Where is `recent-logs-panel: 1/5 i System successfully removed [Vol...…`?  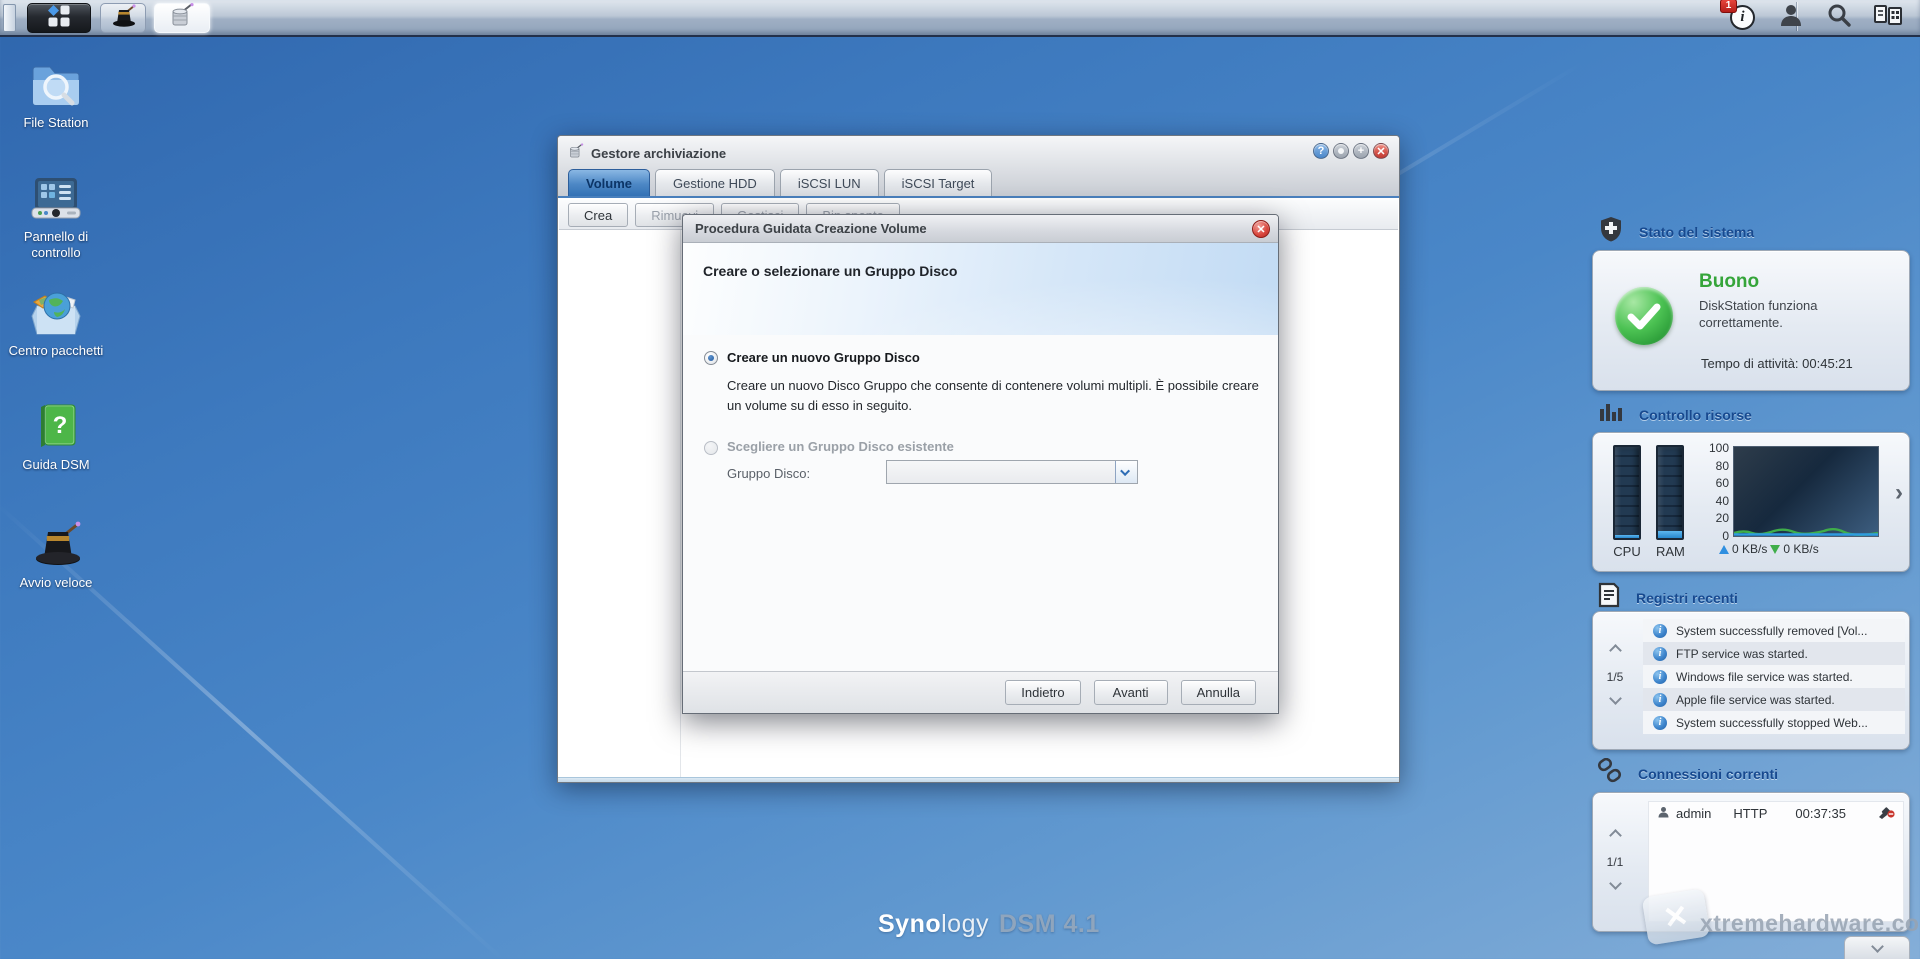
recent-logs-panel: 1/5 i System successfully removed [Vol...… is located at coordinates (1751, 680).